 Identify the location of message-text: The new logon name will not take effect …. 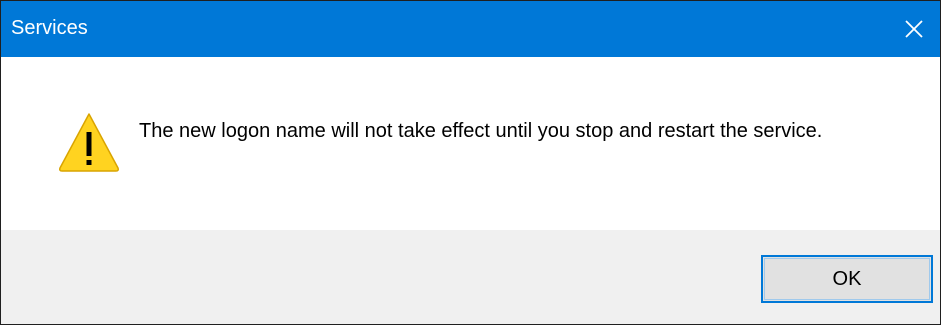
(481, 131).